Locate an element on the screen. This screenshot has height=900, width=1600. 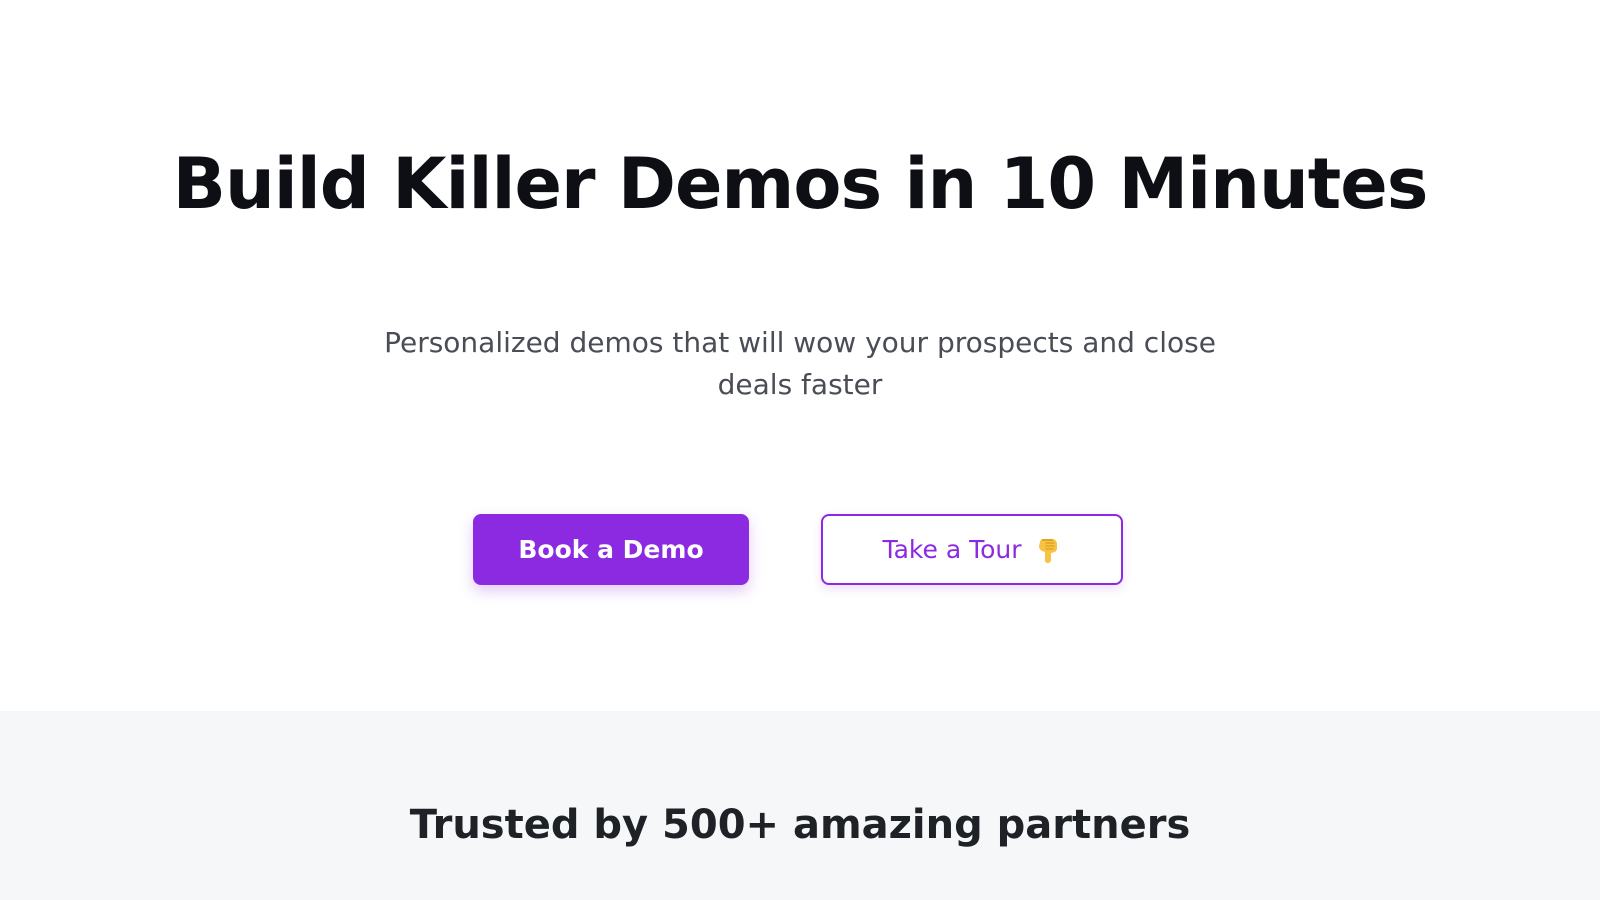
hero-title: Build Killer Demos in 10 Minutes is located at coordinates (800, 184).